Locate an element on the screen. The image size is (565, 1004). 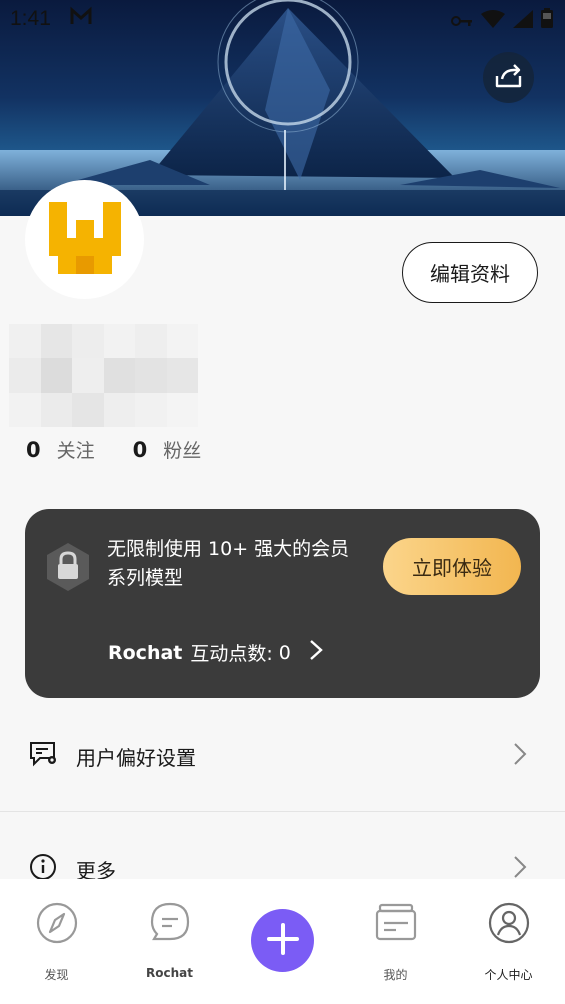
chat-icon is located at coordinates (170, 925).